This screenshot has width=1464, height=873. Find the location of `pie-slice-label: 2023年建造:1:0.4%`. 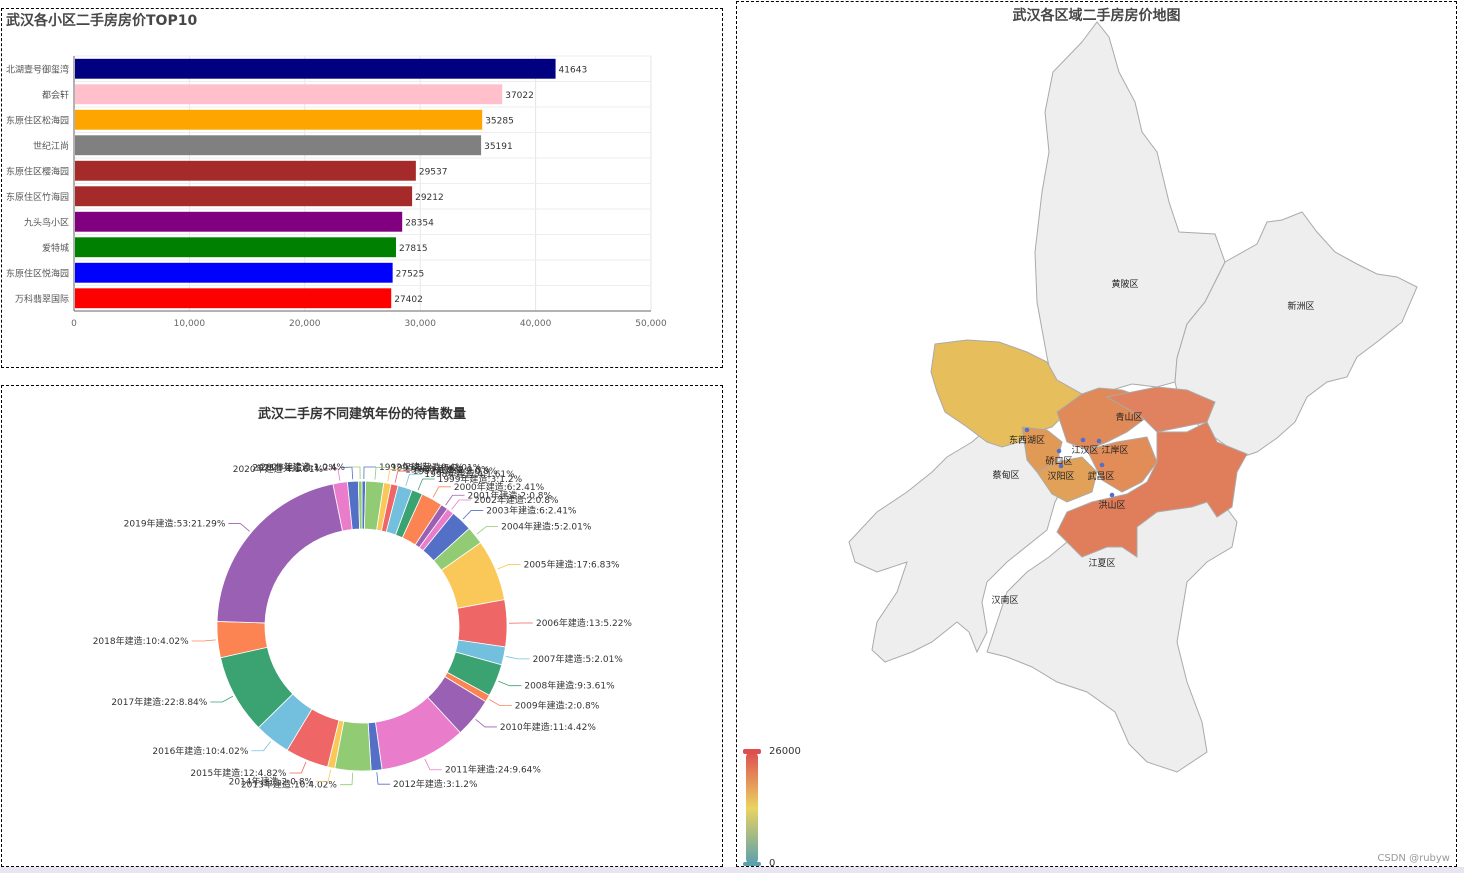

pie-slice-label: 2023年建造:1:0.4% is located at coordinates (302, 467).